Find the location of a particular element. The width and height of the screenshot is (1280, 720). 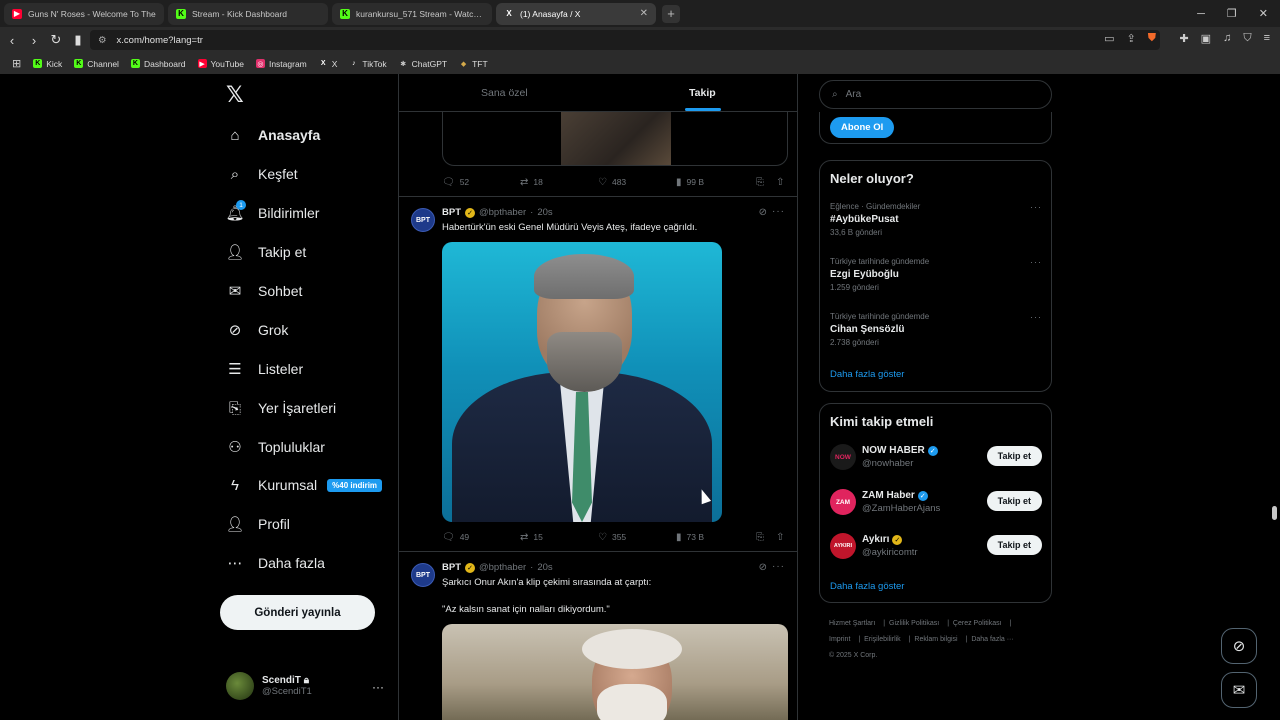

bookmark-item: K Channel is located at coordinates (96, 64).